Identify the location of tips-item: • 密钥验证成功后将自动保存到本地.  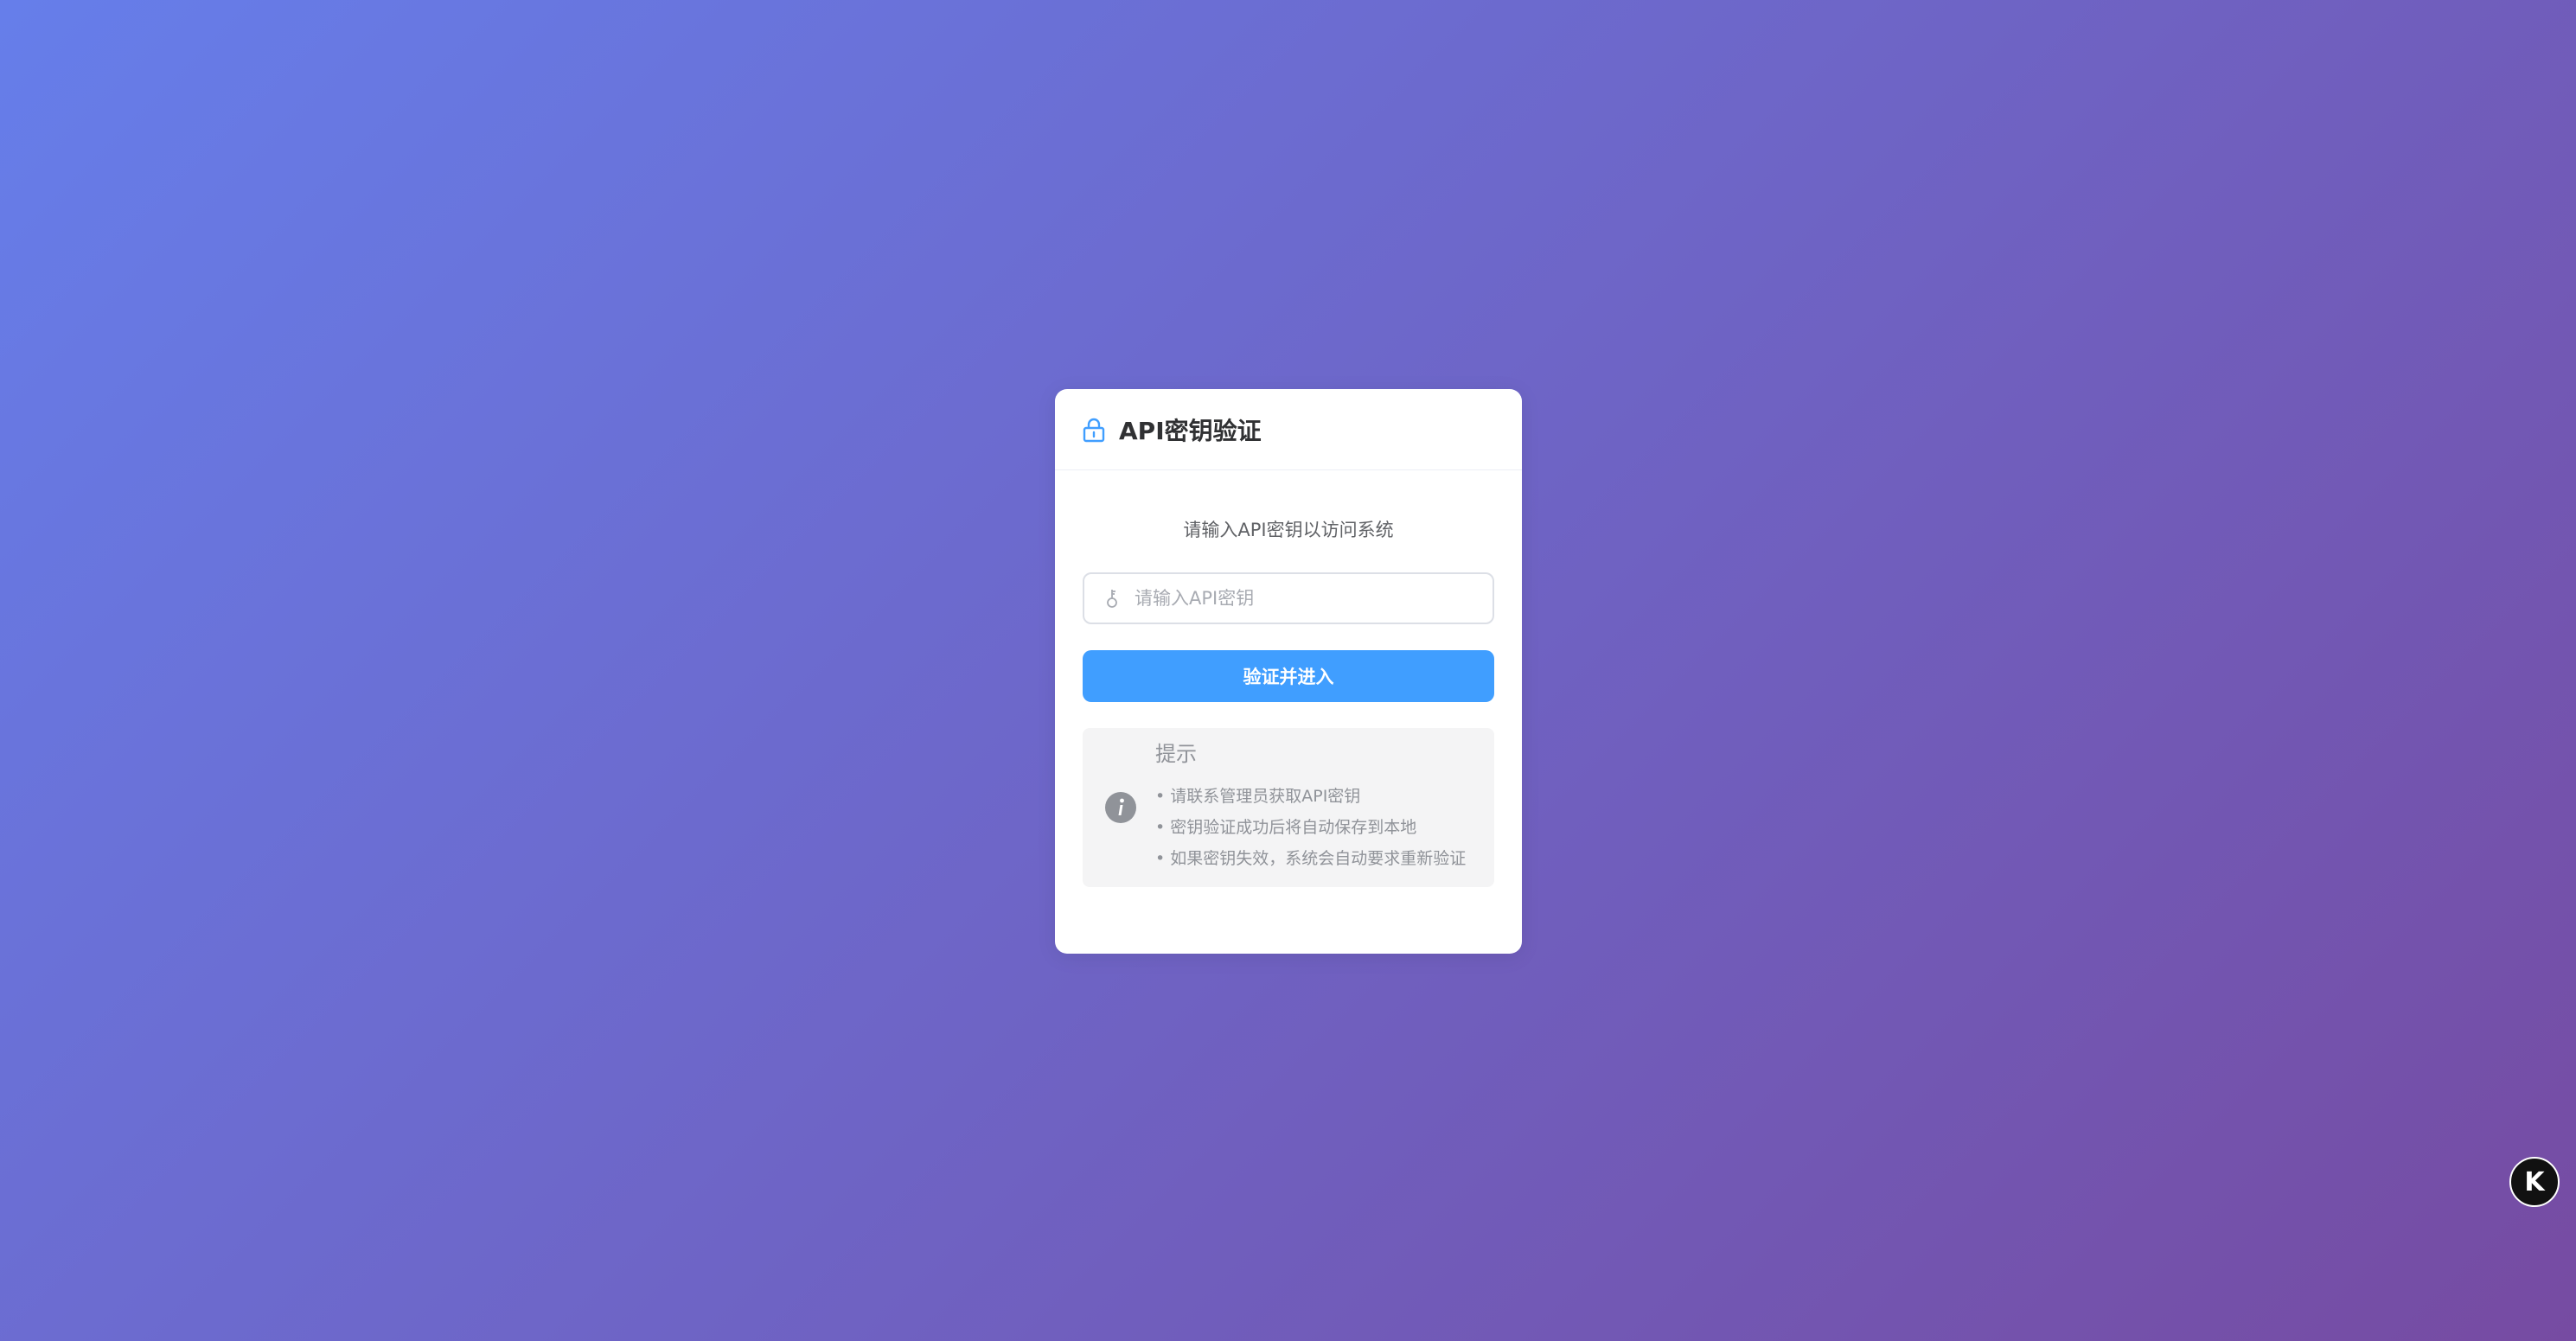
(1286, 827).